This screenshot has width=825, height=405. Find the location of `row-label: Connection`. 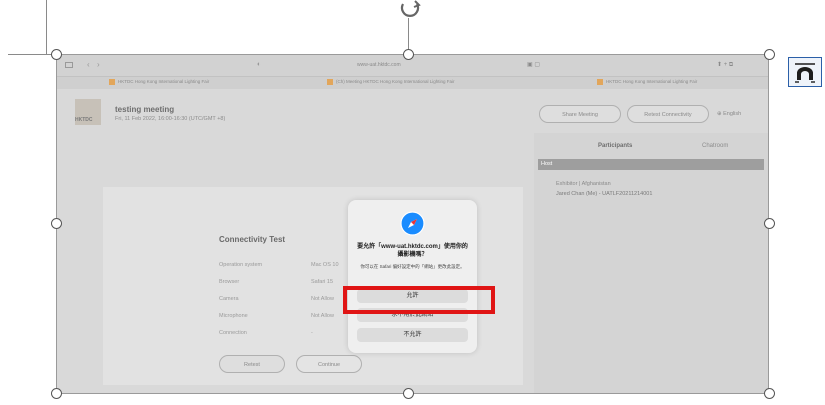

row-label: Connection is located at coordinates (233, 333).